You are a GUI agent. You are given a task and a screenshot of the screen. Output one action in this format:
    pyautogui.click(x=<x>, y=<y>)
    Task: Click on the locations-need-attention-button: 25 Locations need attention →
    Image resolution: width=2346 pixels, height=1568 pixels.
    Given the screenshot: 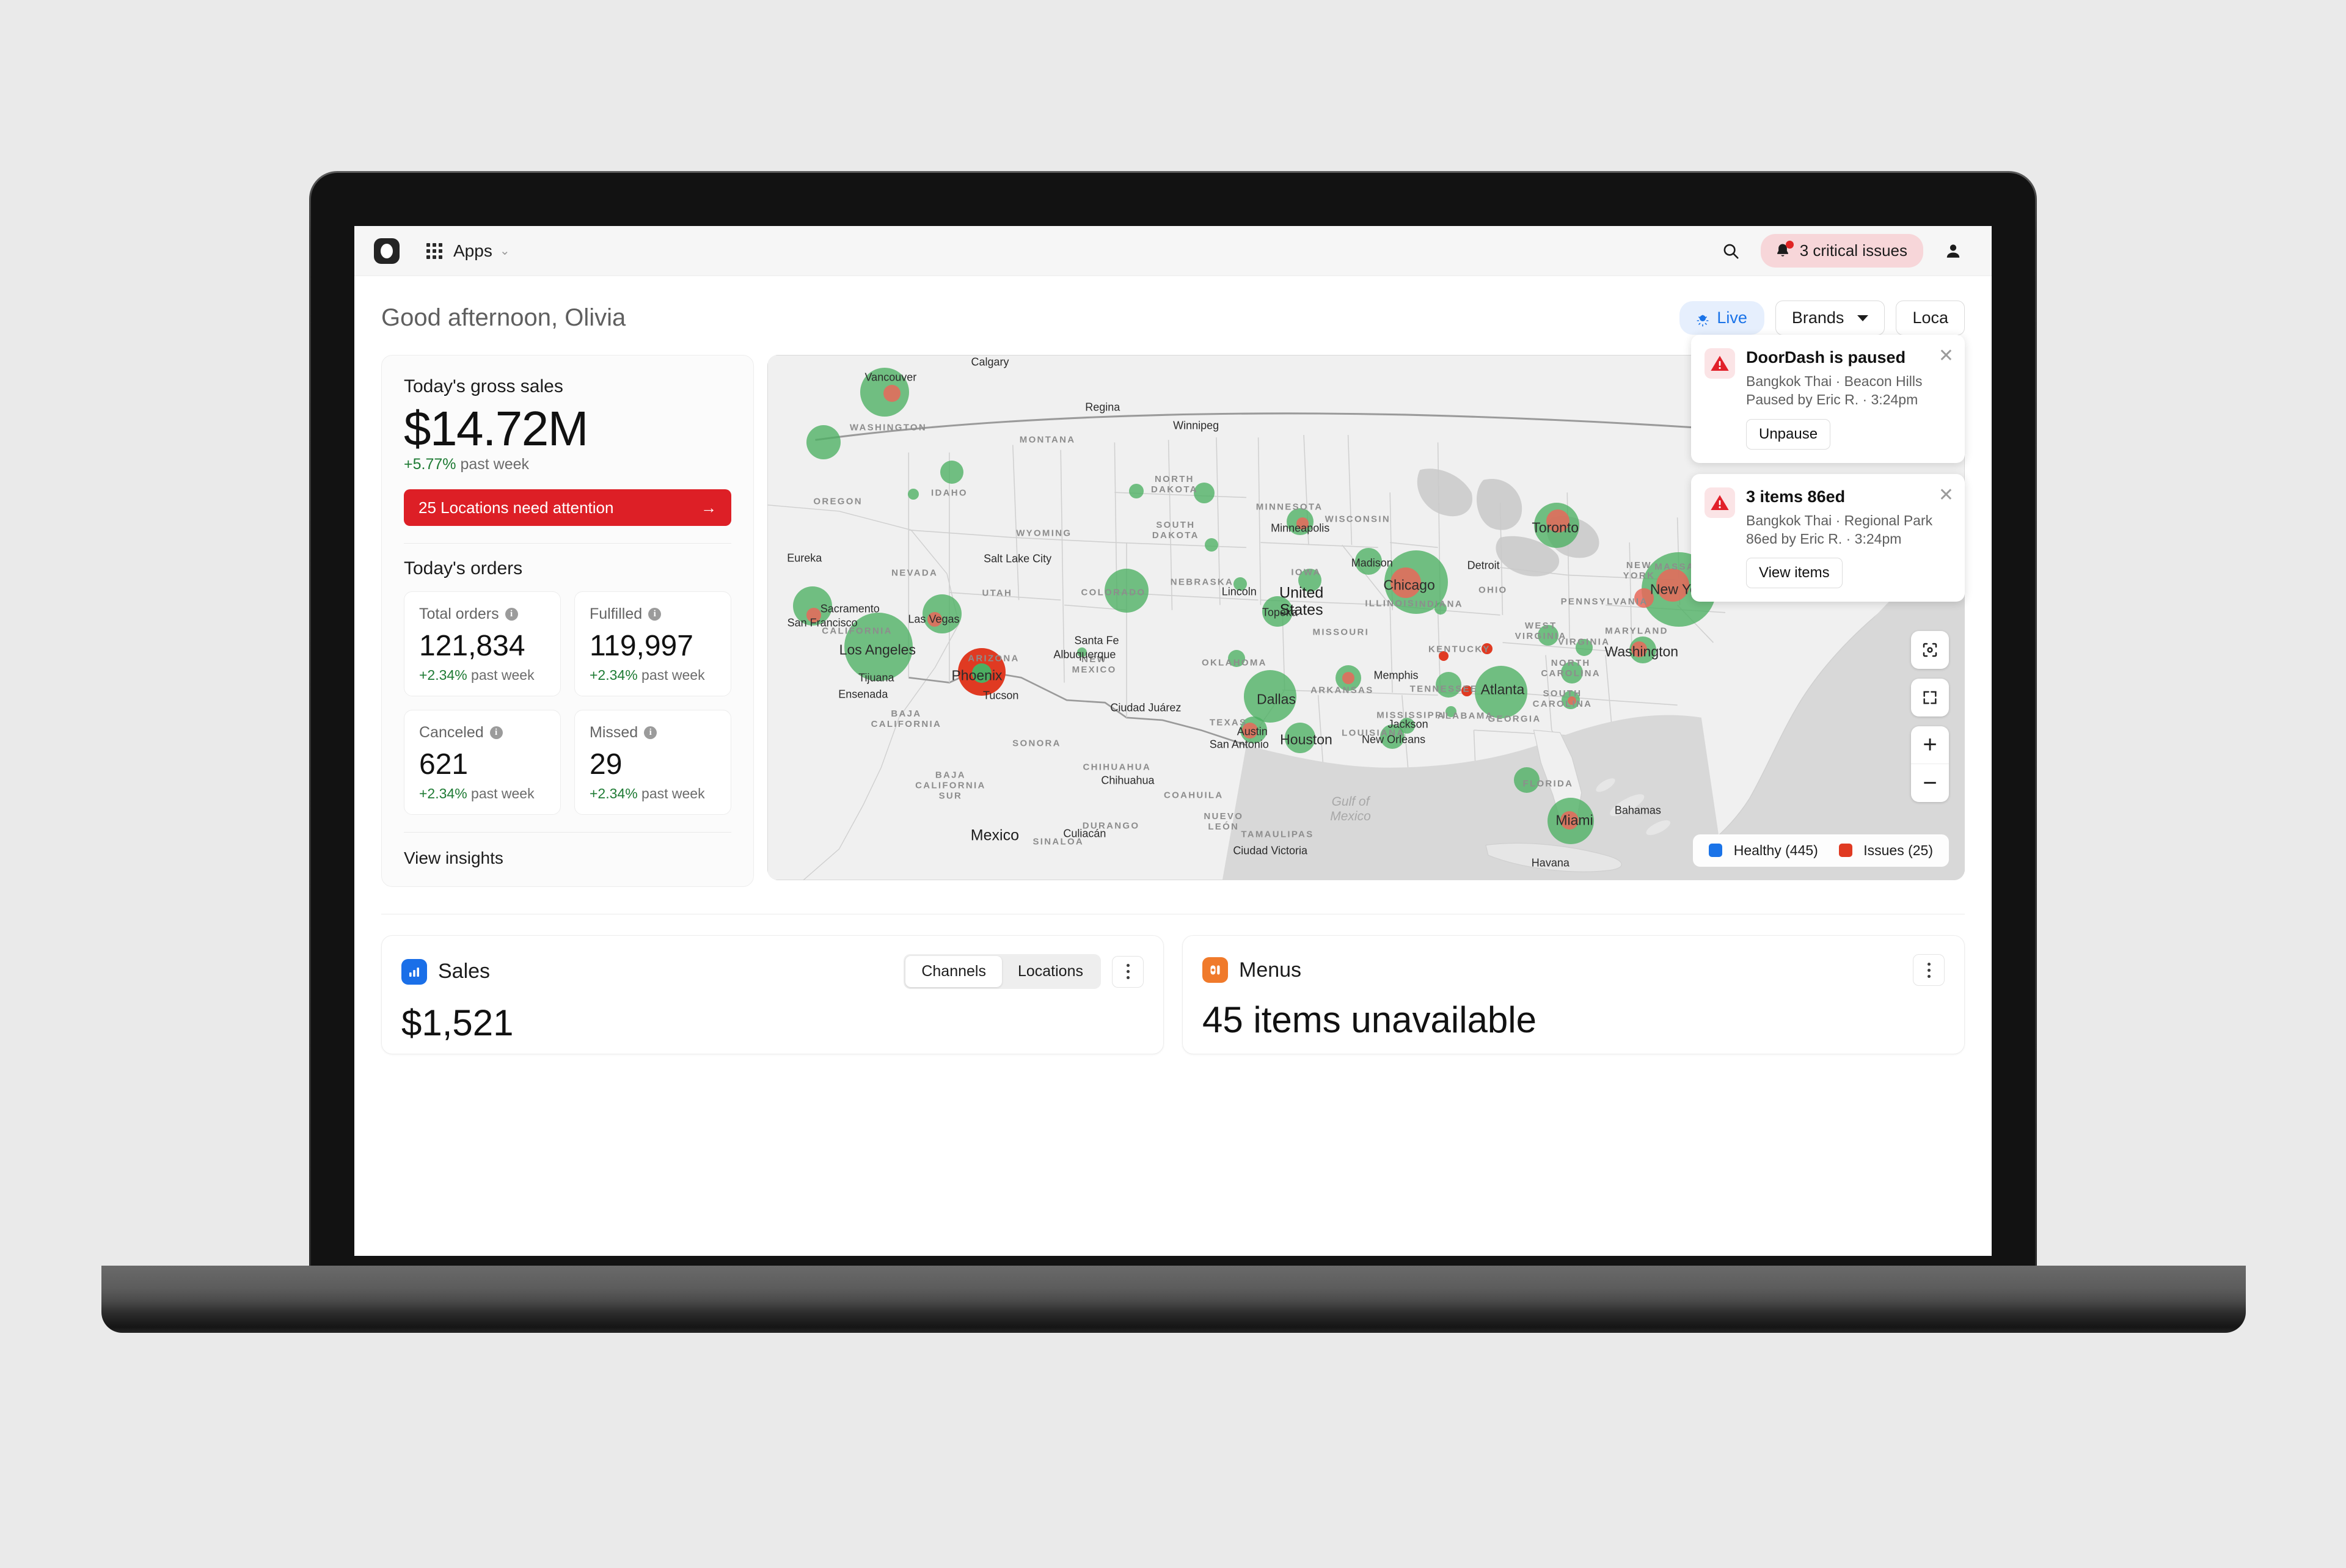 What is the action you would take?
    pyautogui.click(x=567, y=507)
    